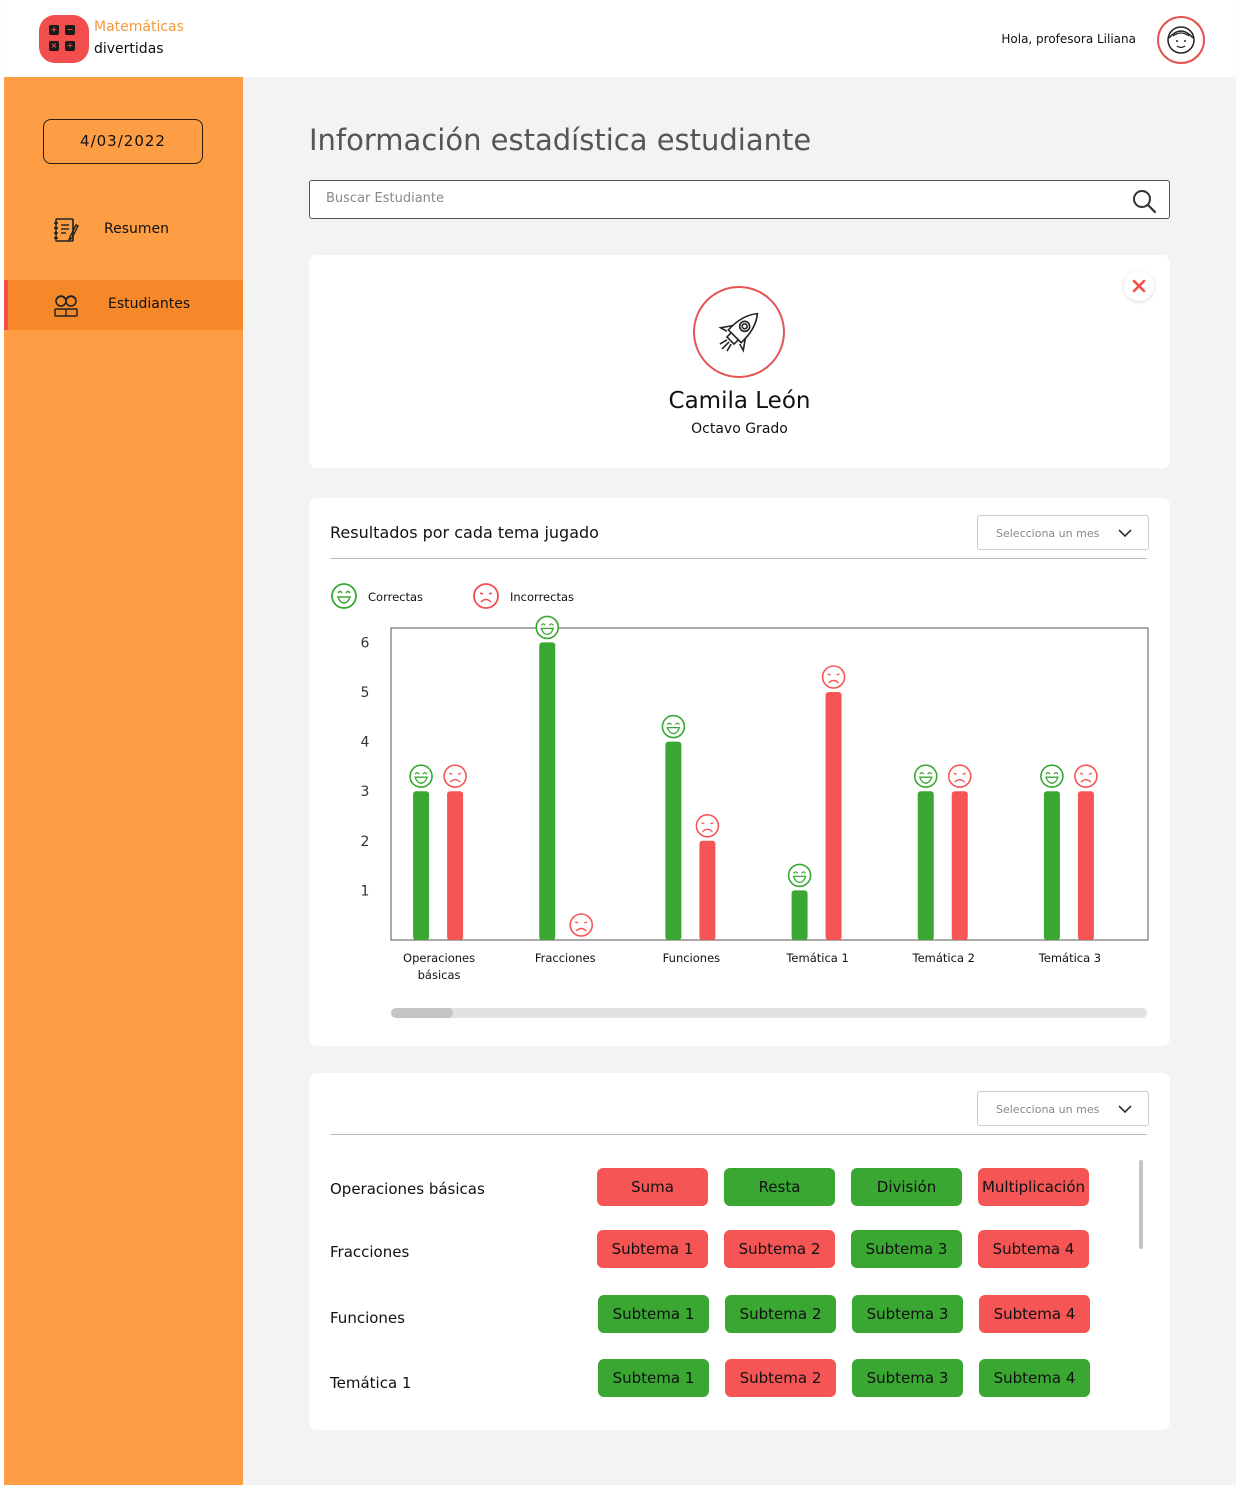  What do you see at coordinates (739, 332) in the screenshot?
I see `rocket-icon` at bounding box center [739, 332].